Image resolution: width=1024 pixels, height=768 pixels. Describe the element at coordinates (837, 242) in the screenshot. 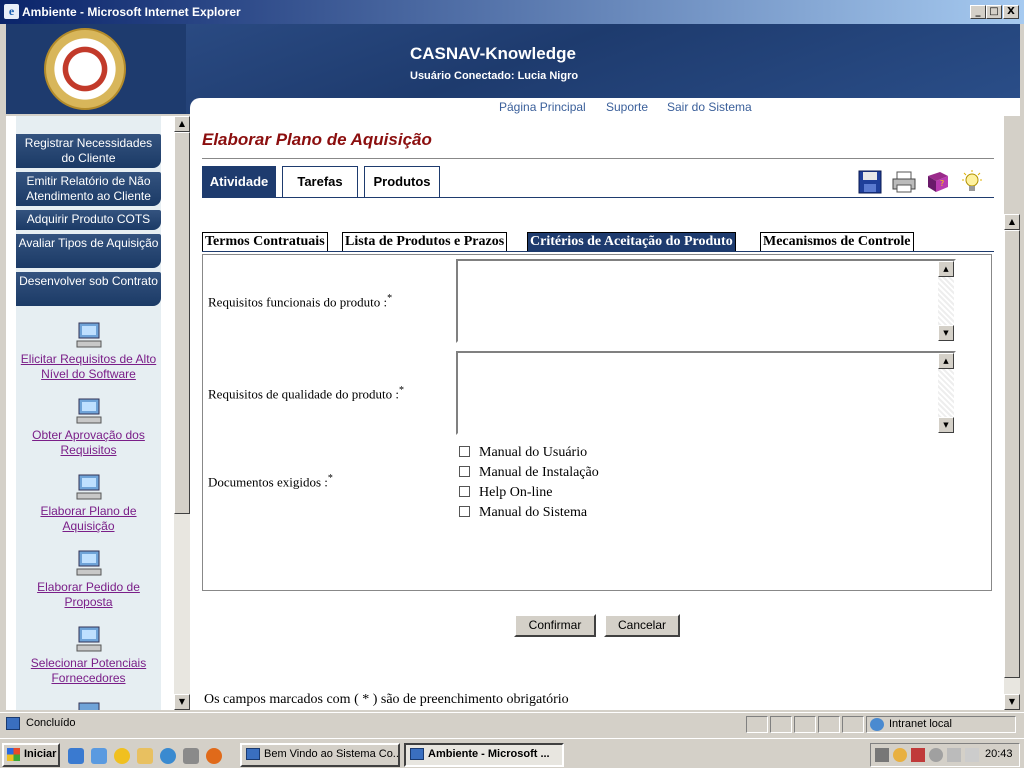

I see `subtab-mecanismos-controle: Mecanismos de Controle` at that location.